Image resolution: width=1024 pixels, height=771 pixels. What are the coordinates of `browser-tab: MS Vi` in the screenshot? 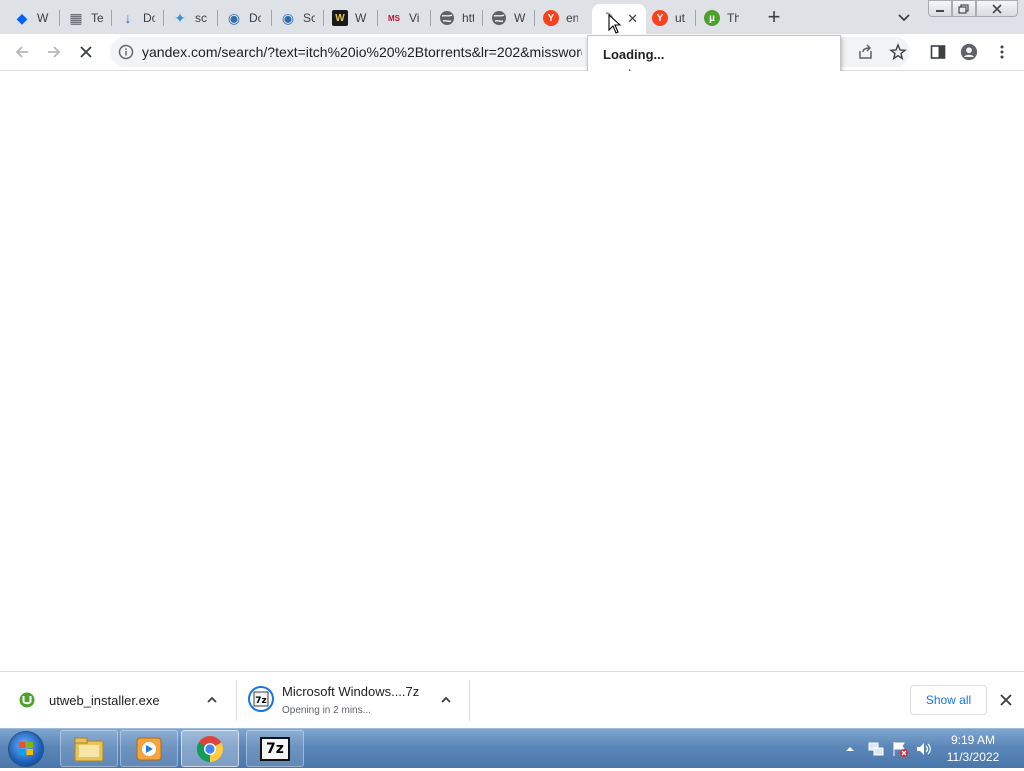 It's located at (405, 18).